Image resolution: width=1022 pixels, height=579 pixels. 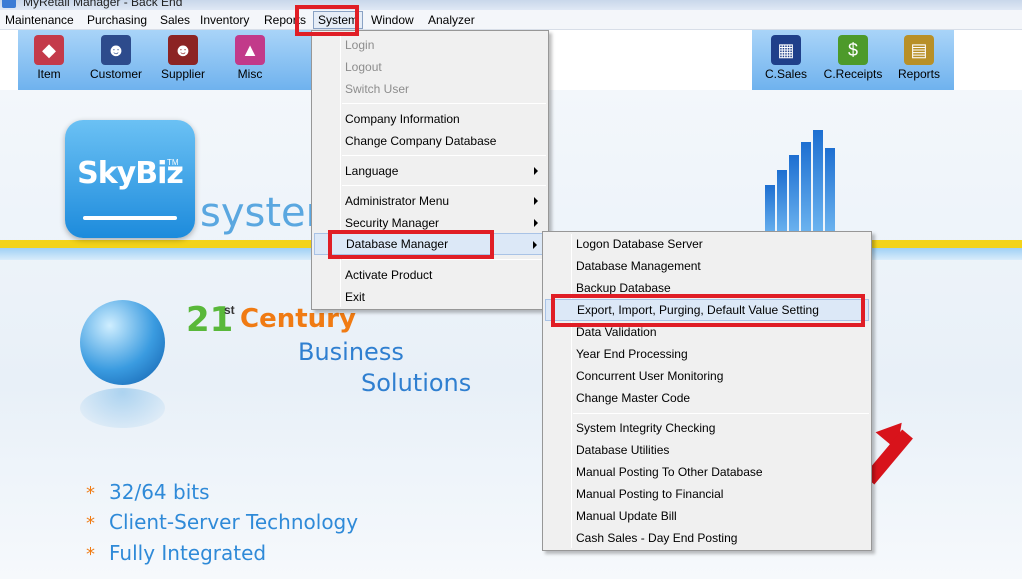 I want to click on menu-item-manual-posting-other-database: Manual Posting To Other Database, so click(x=707, y=472).